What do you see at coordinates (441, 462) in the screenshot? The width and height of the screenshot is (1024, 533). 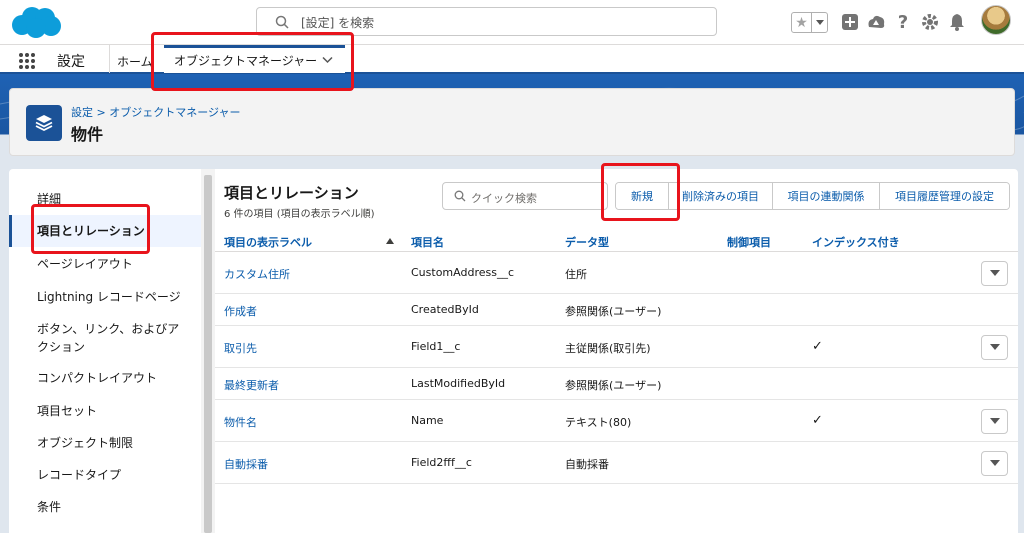 I see `field-api-name: Field2fff__c` at bounding box center [441, 462].